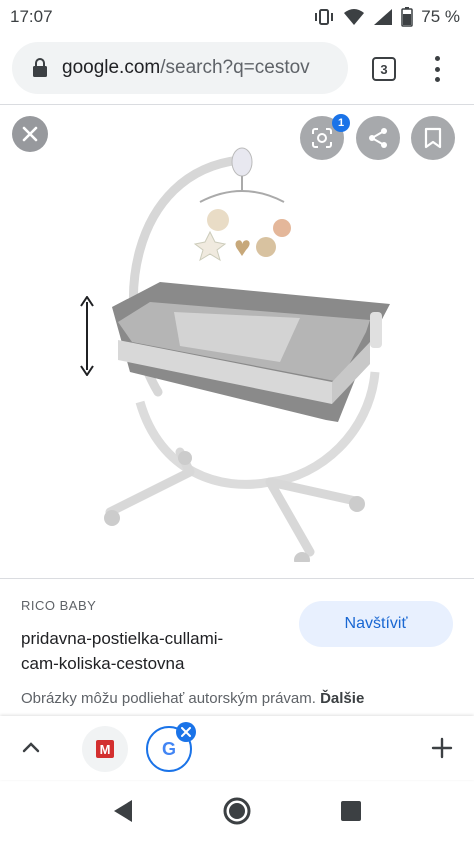 This screenshot has width=474, height=842. What do you see at coordinates (442, 748) in the screenshot?
I see `new-tab-plus-icon` at bounding box center [442, 748].